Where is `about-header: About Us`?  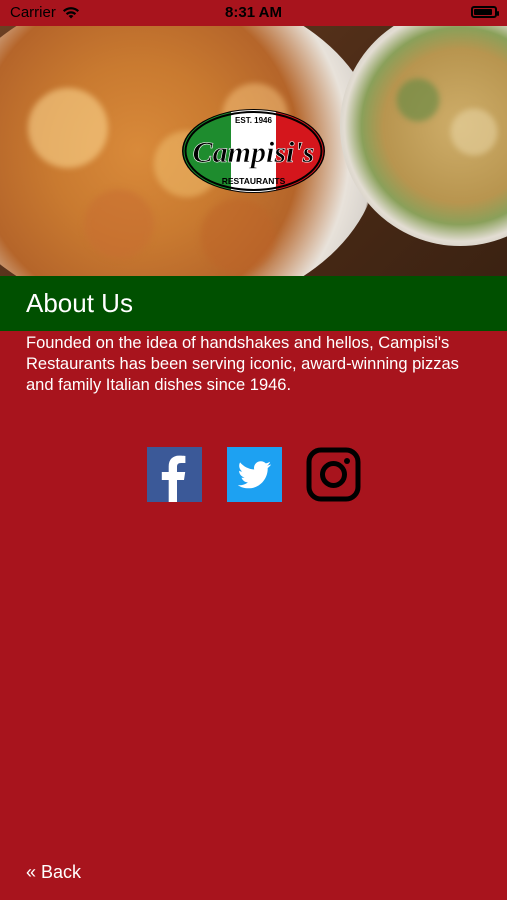
about-header: About Us is located at coordinates (253, 303).